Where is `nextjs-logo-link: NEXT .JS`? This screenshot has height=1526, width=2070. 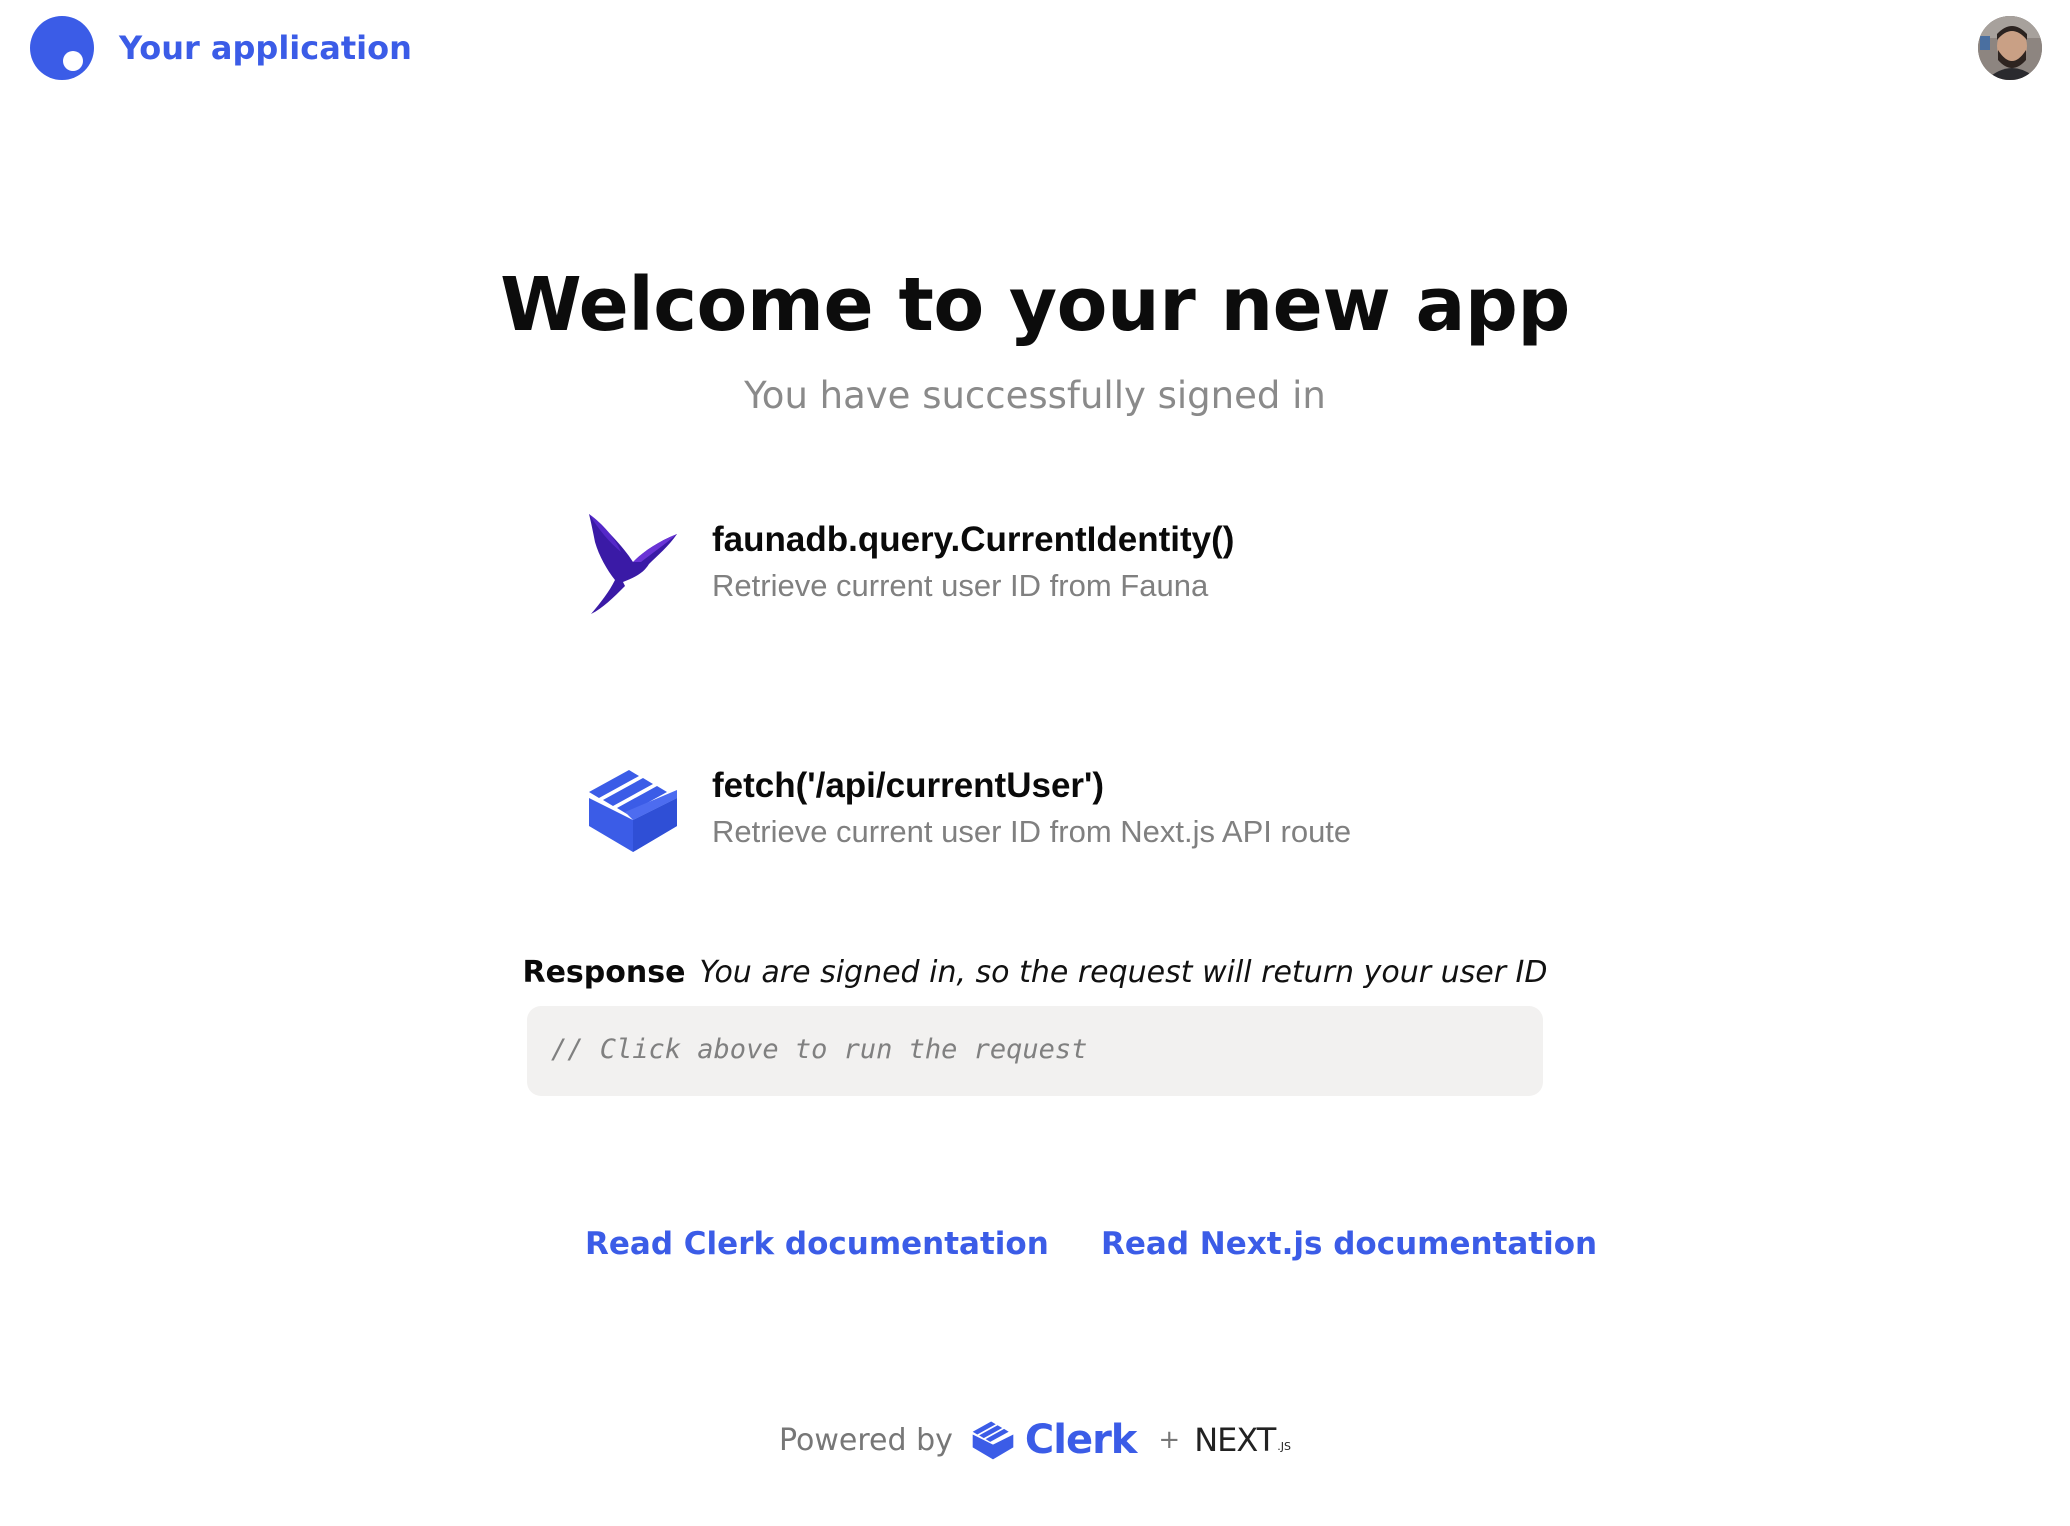
nextjs-logo-link: NEXT .JS is located at coordinates (1242, 1440).